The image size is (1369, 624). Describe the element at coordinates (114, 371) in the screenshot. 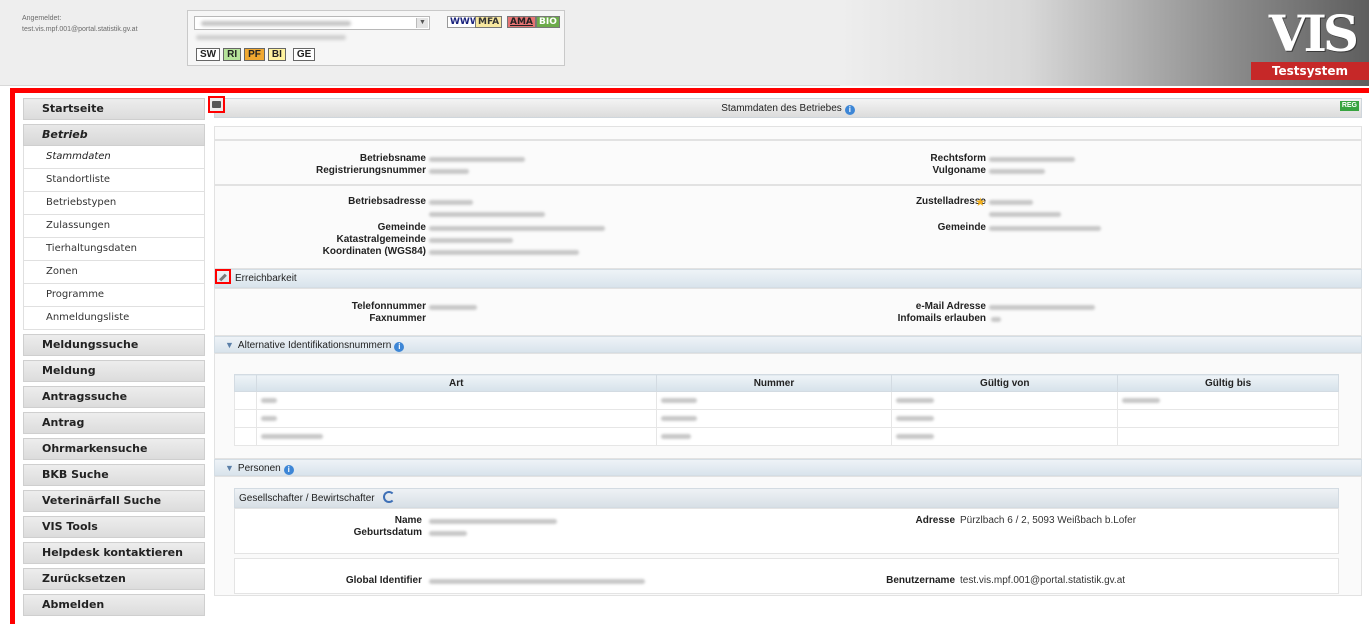

I see `nav-meldung: Meldung` at that location.